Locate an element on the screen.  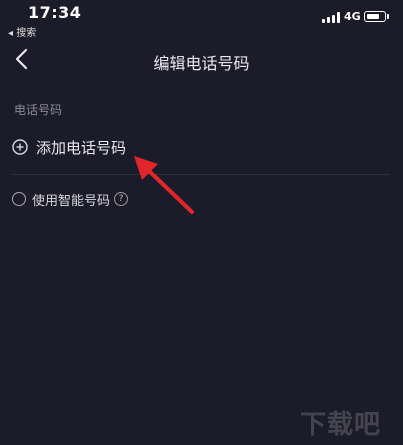
section-label-phone: 电话号码 is located at coordinates (38, 110).